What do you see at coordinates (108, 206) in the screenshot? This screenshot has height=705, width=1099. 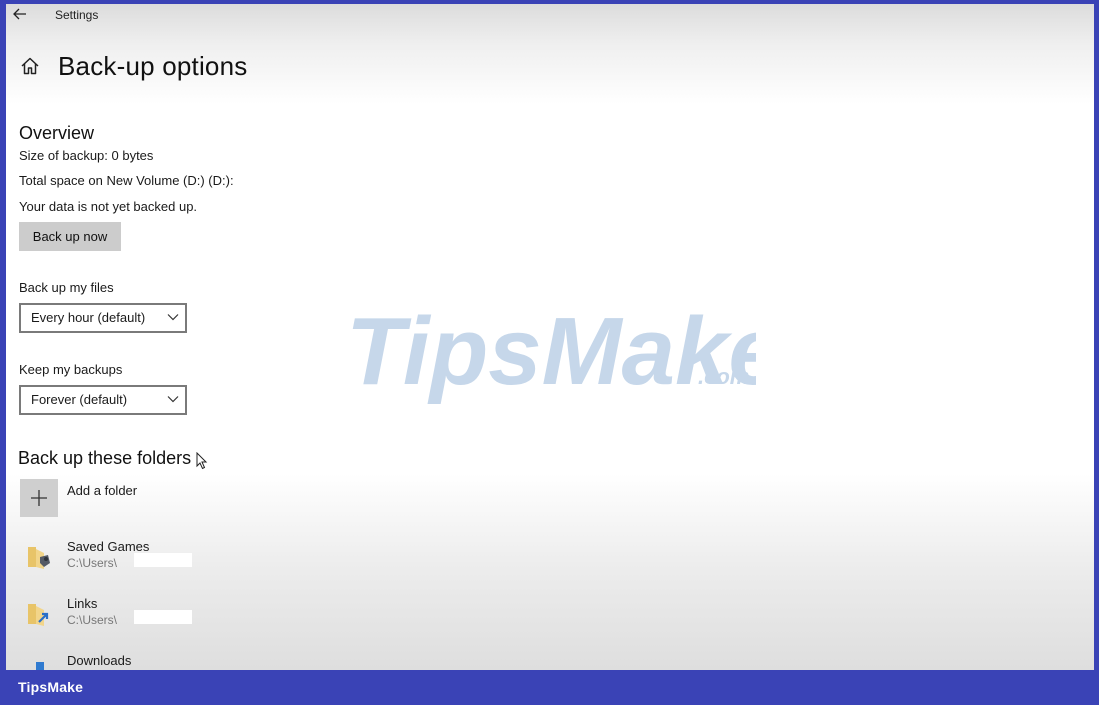 I see `backup-status-text: Your data is not yet backed up.` at bounding box center [108, 206].